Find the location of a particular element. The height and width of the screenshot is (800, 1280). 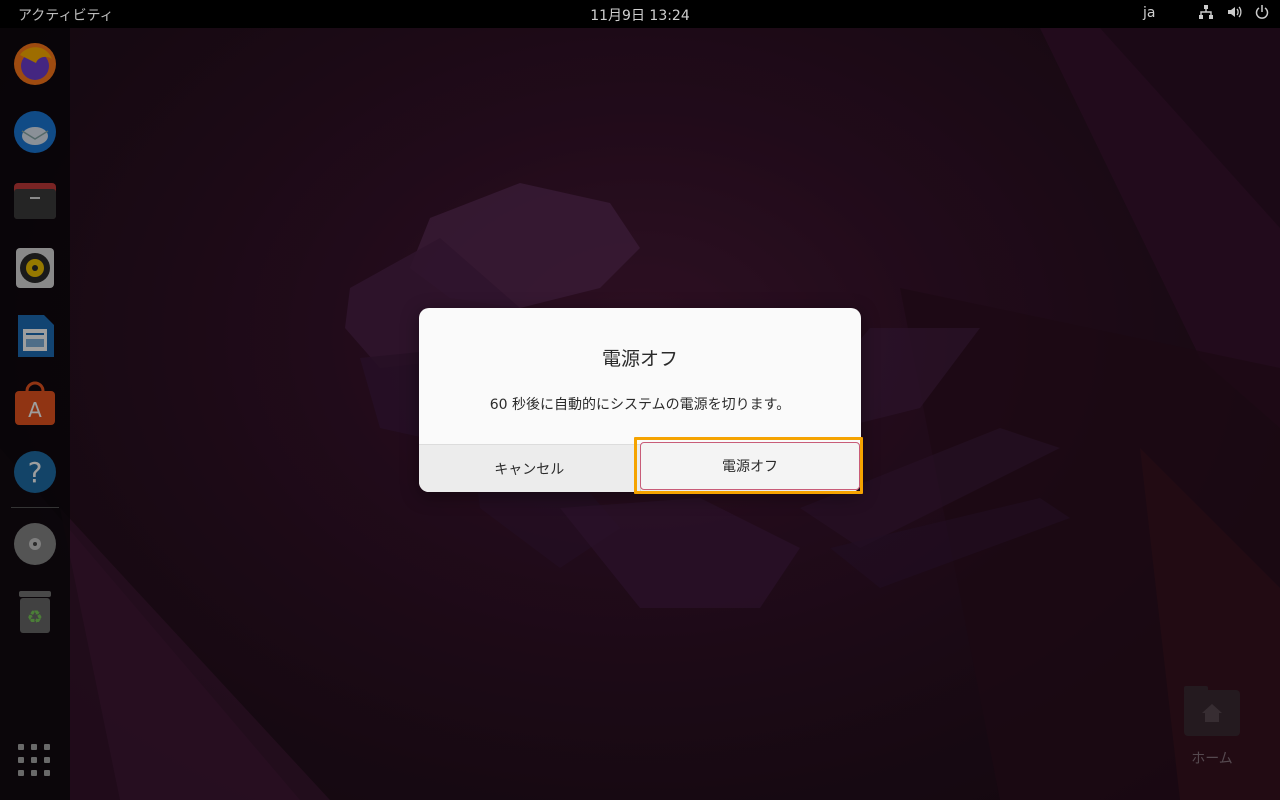

power-off-button-label: 電源オフ is located at coordinates (750, 467).